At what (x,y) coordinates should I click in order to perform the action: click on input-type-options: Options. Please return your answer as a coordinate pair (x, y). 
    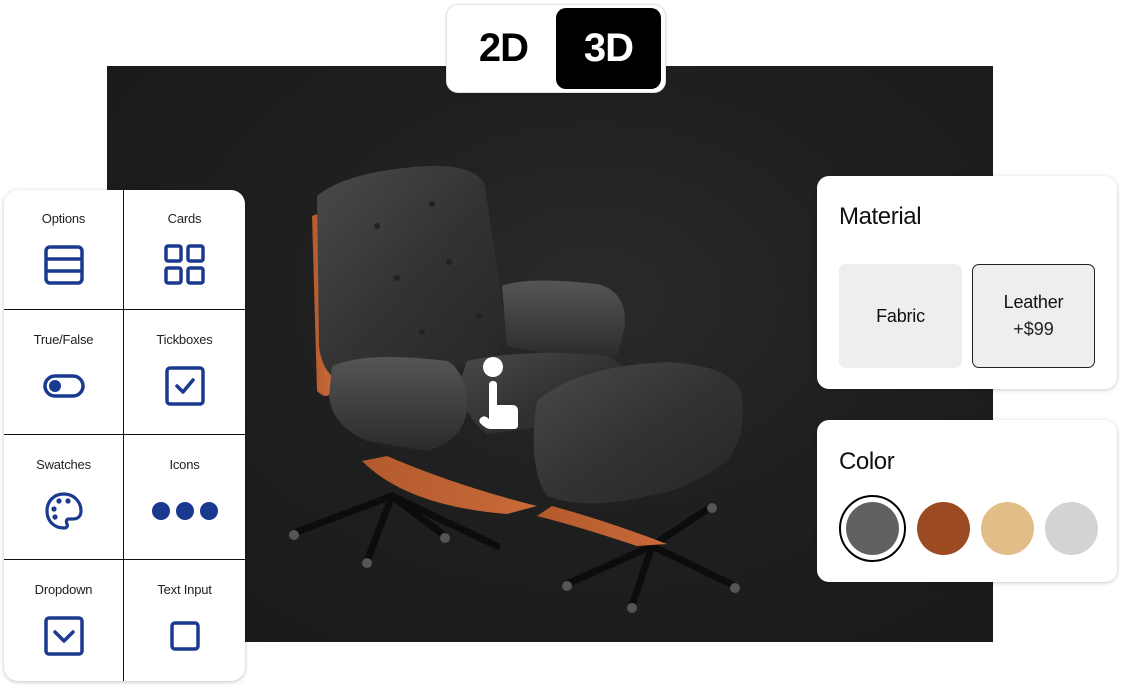
    Looking at the image, I should click on (64, 250).